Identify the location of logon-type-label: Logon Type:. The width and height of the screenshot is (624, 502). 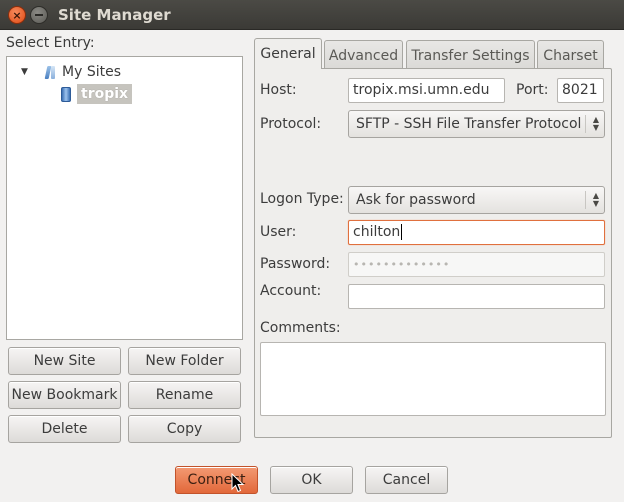
(302, 199).